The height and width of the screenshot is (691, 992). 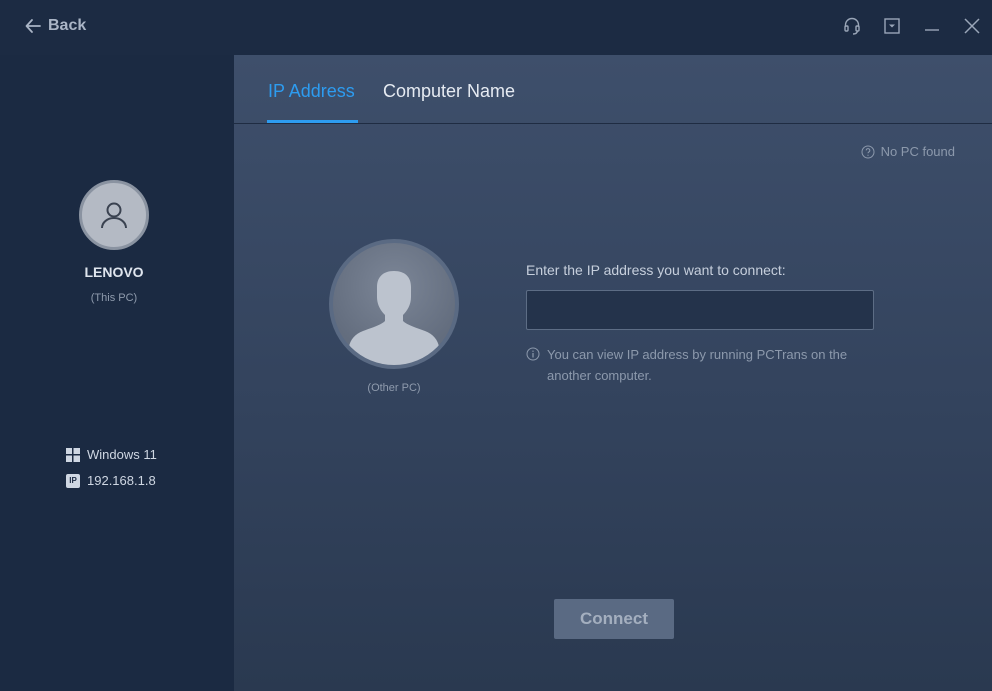 I want to click on this-pc-name: LENOVO, so click(x=114, y=272).